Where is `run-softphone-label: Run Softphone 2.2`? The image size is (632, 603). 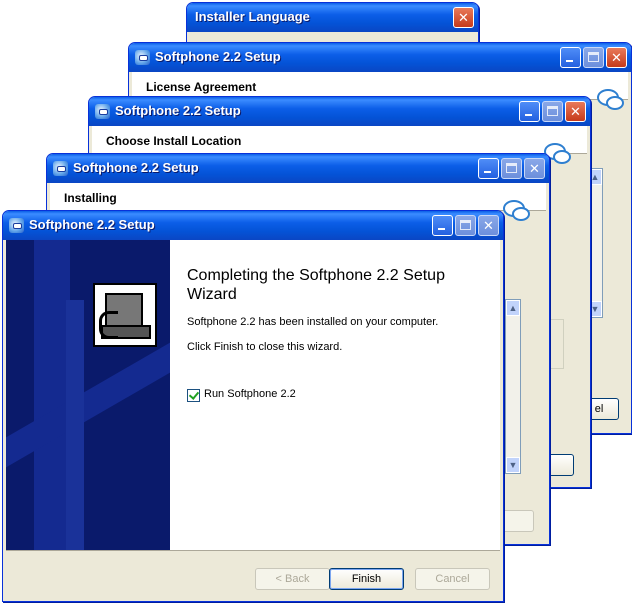 run-softphone-label: Run Softphone 2.2 is located at coordinates (250, 394).